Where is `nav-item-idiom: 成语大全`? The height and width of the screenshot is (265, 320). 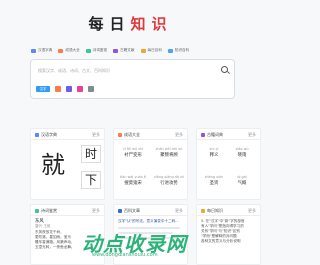 nav-item-idiom: 成语大全 is located at coordinates (69, 50).